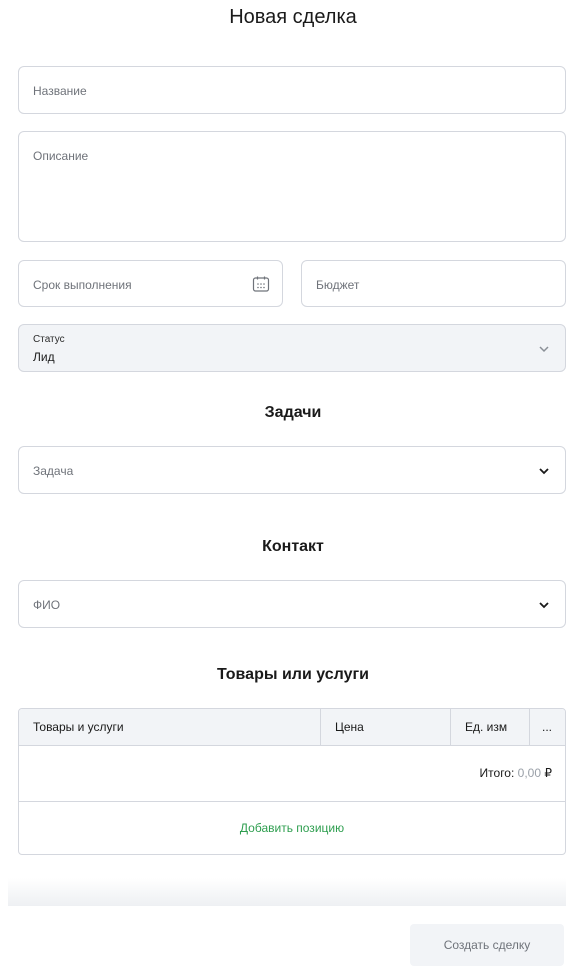 This screenshot has width=566, height=966. What do you see at coordinates (292, 90) in the screenshot?
I see `name-field: Название` at bounding box center [292, 90].